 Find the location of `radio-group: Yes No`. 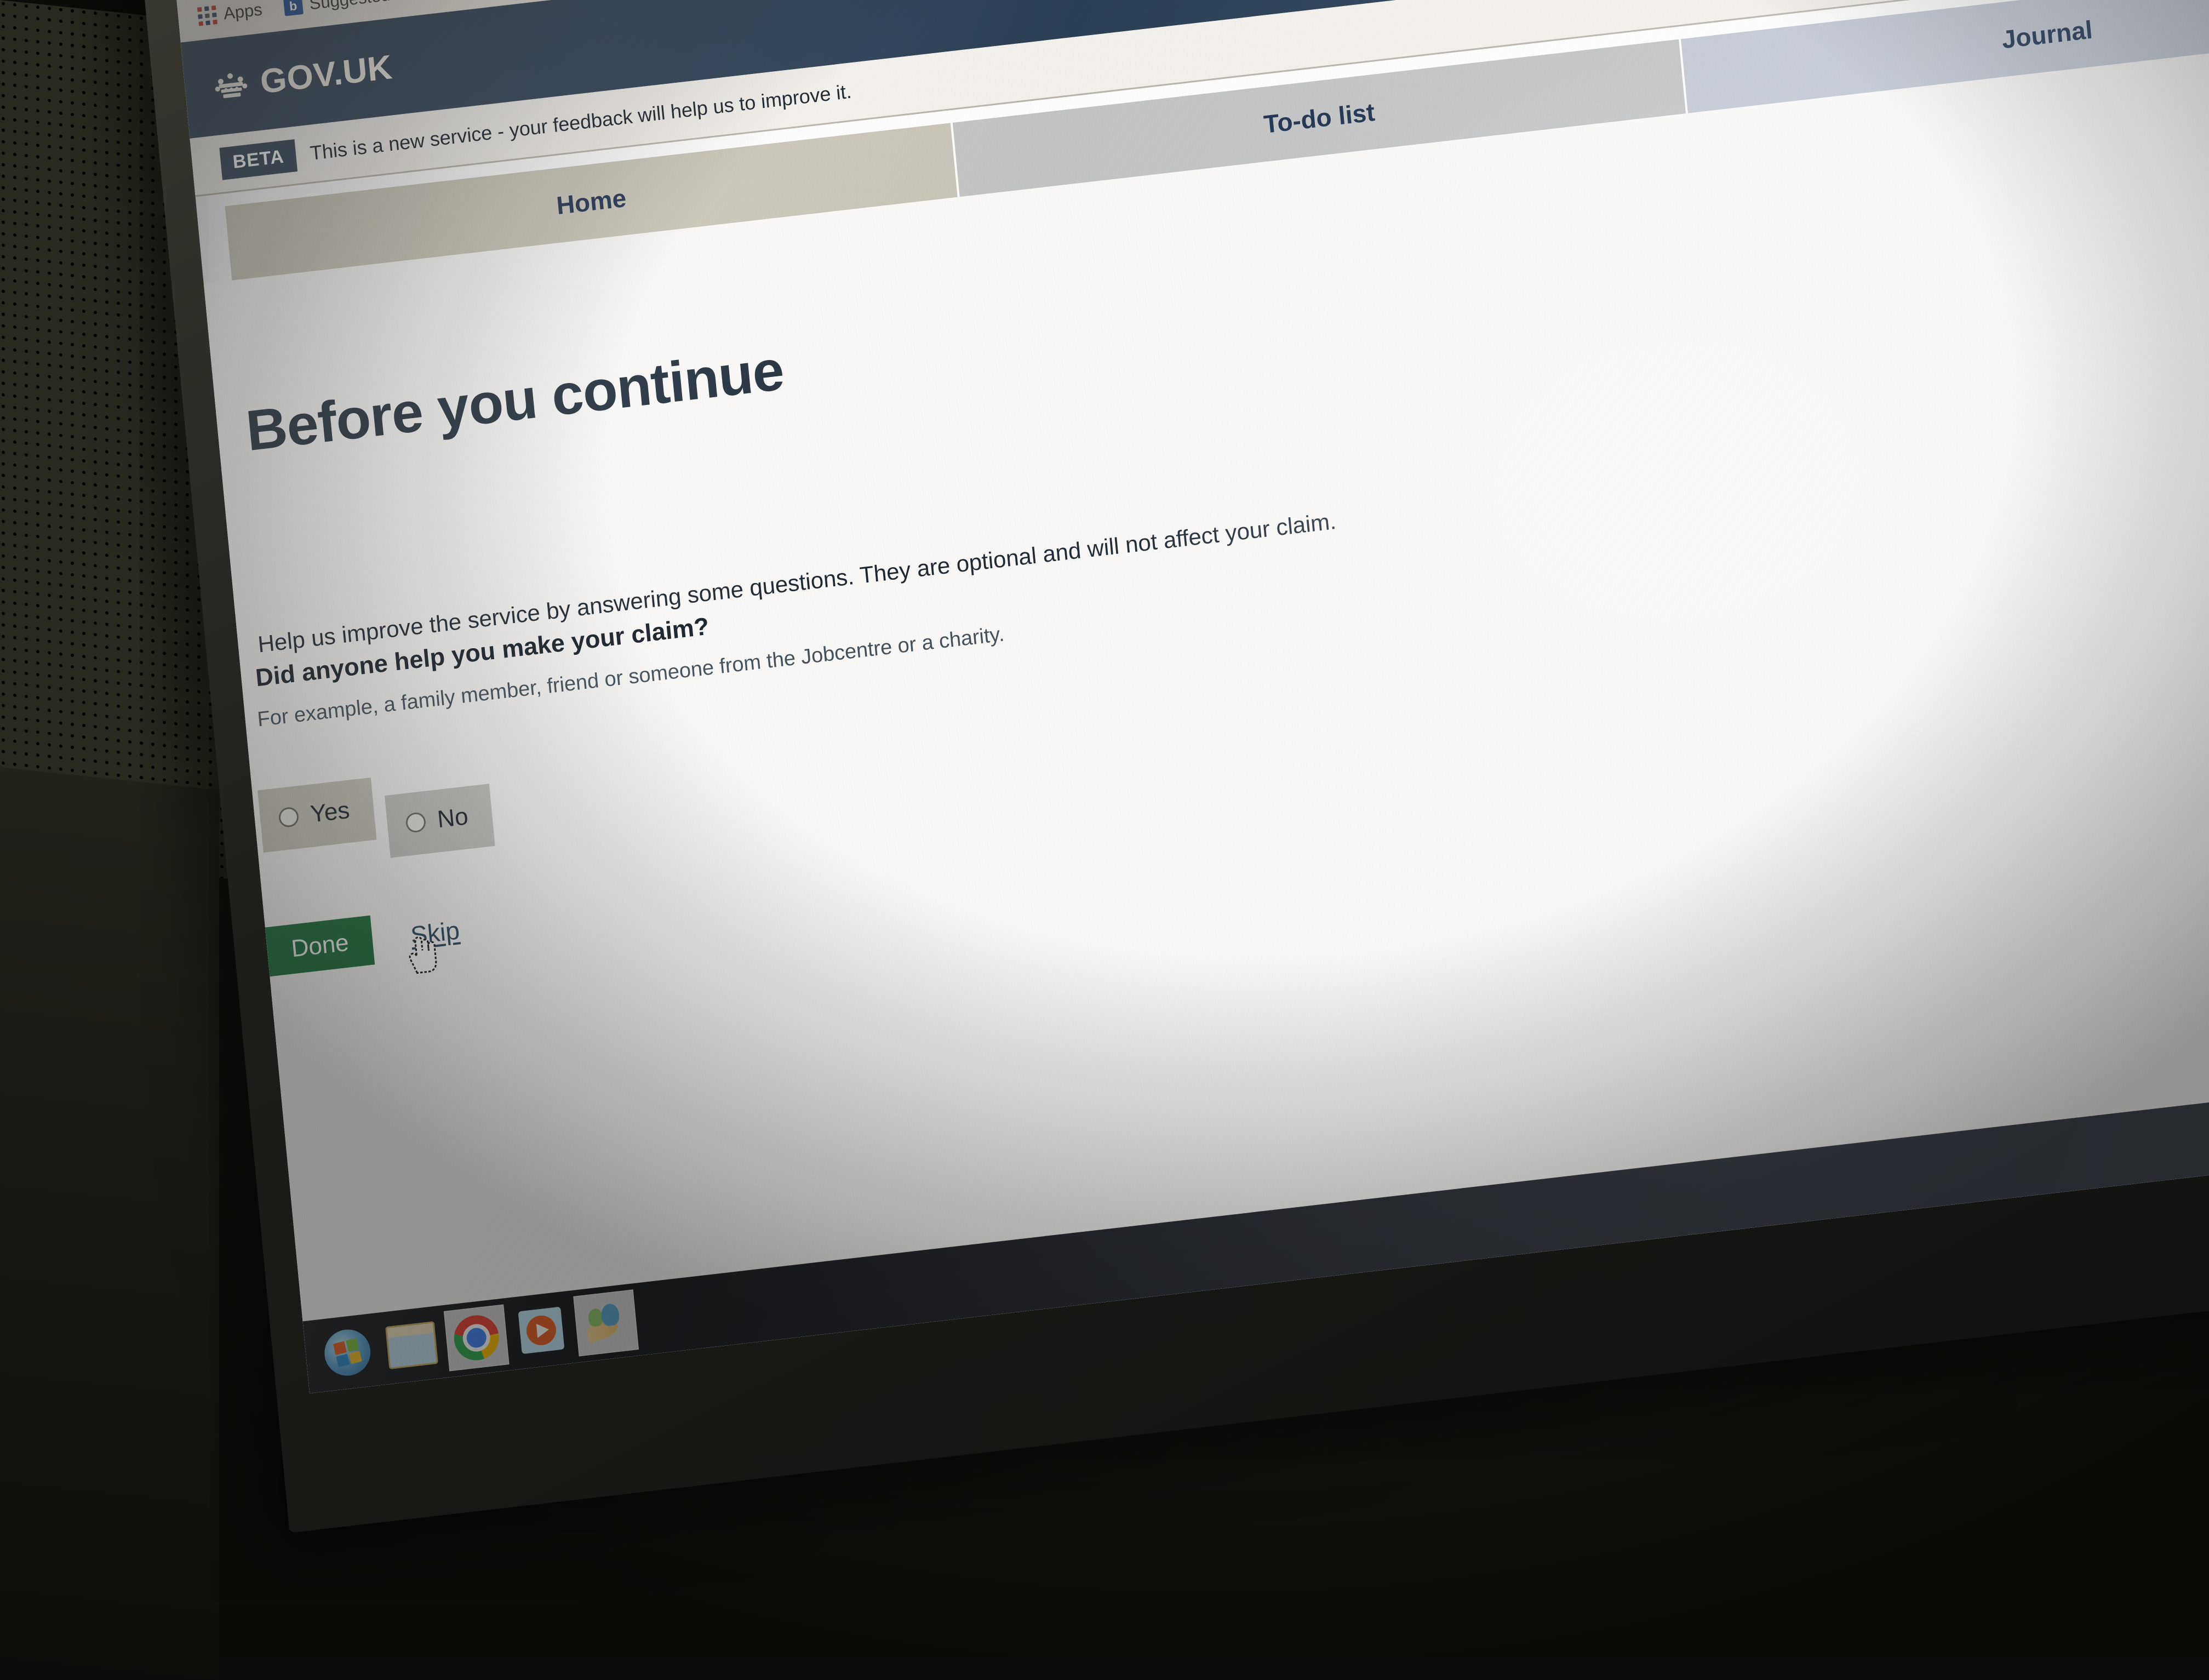

radio-group: Yes No is located at coordinates (376, 818).